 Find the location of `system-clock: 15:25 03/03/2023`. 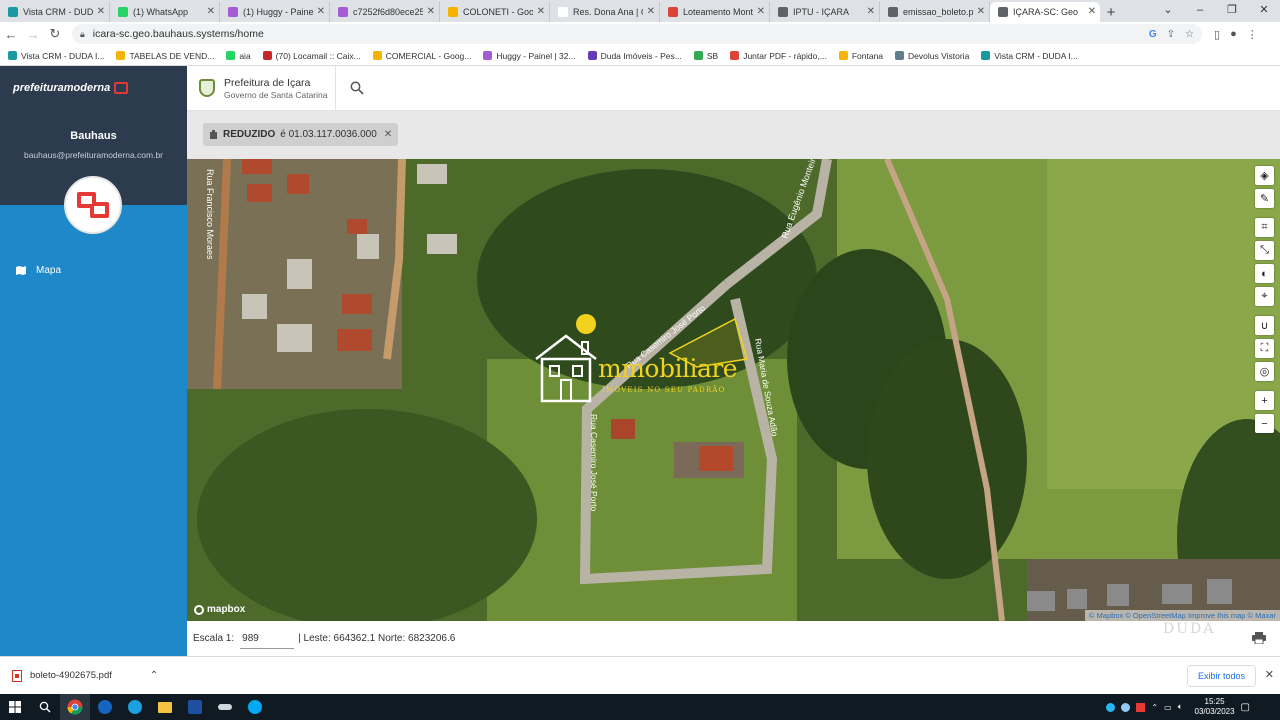

system-clock: 15:25 03/03/2023 is located at coordinates (1215, 707).